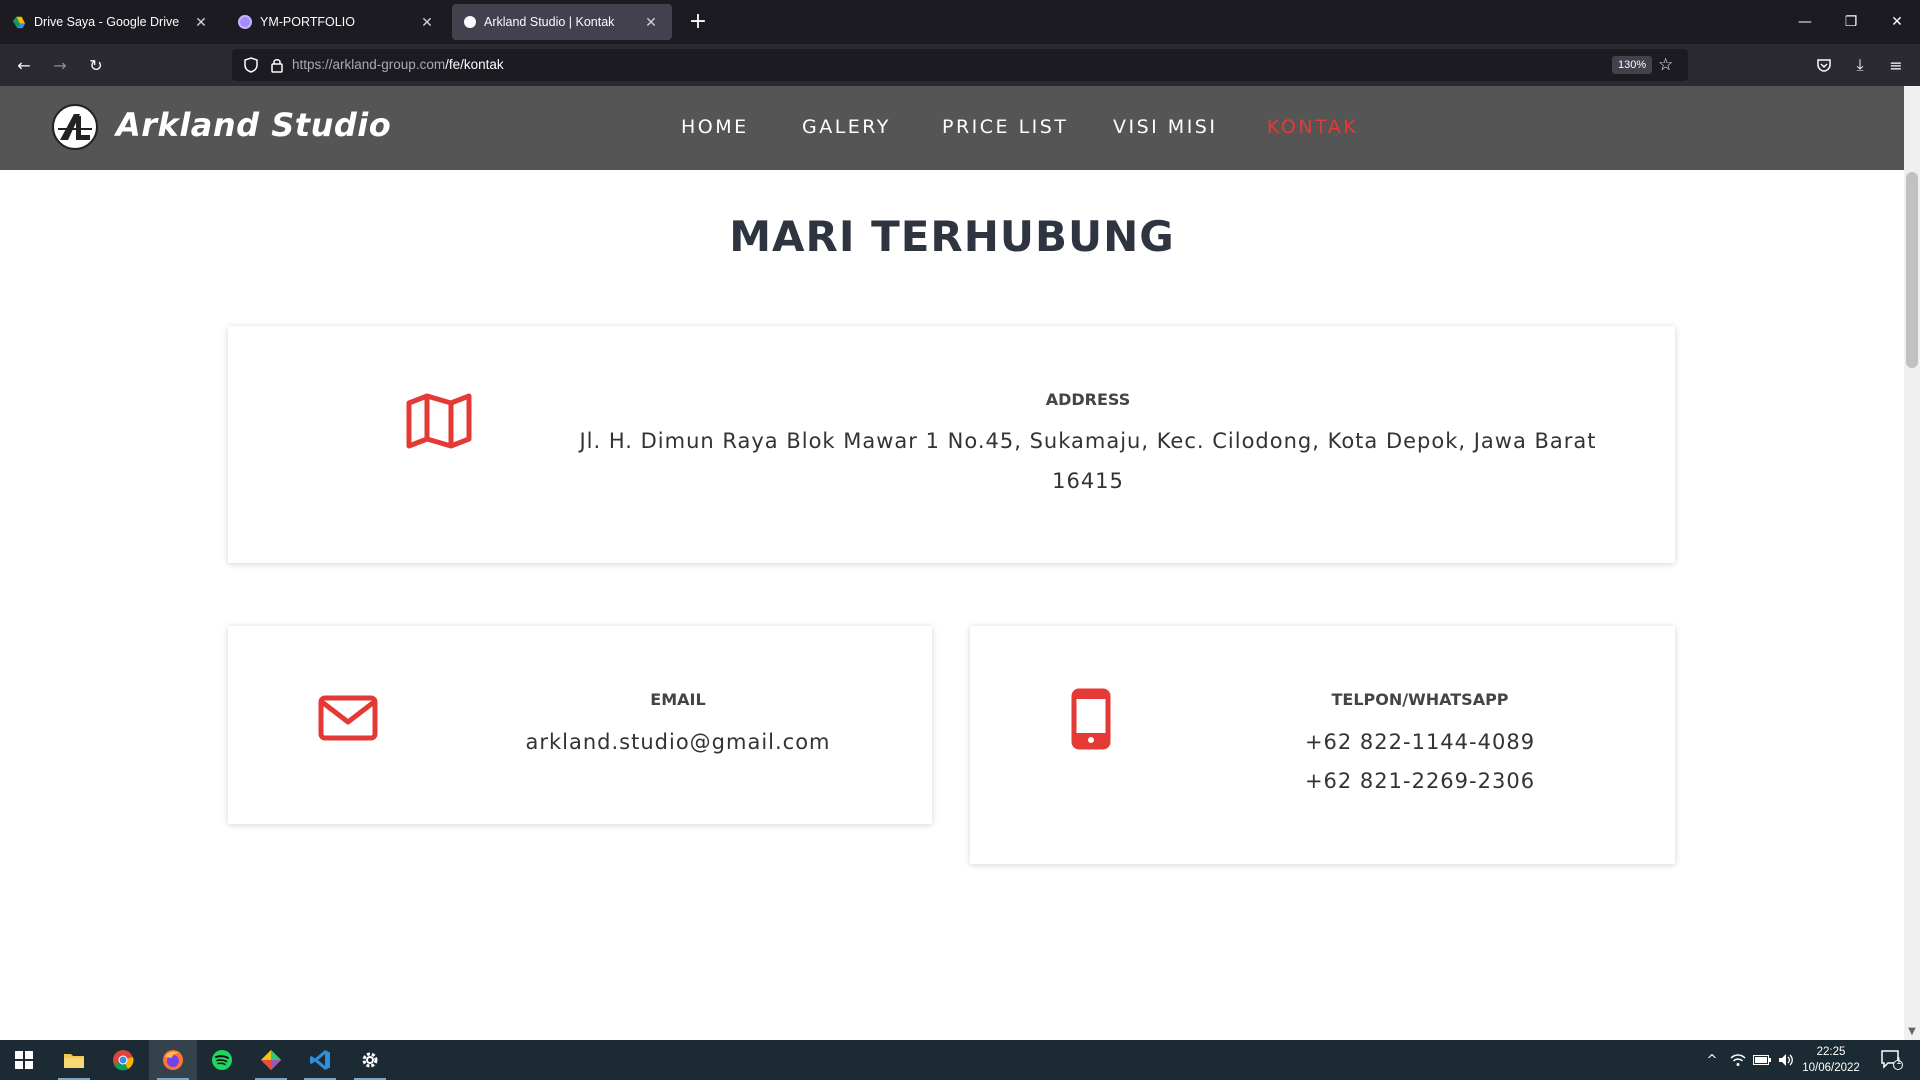 The width and height of the screenshot is (1920, 1080). I want to click on tab-google-drive: Drive Saya - Google Drive ✕, so click(111, 22).